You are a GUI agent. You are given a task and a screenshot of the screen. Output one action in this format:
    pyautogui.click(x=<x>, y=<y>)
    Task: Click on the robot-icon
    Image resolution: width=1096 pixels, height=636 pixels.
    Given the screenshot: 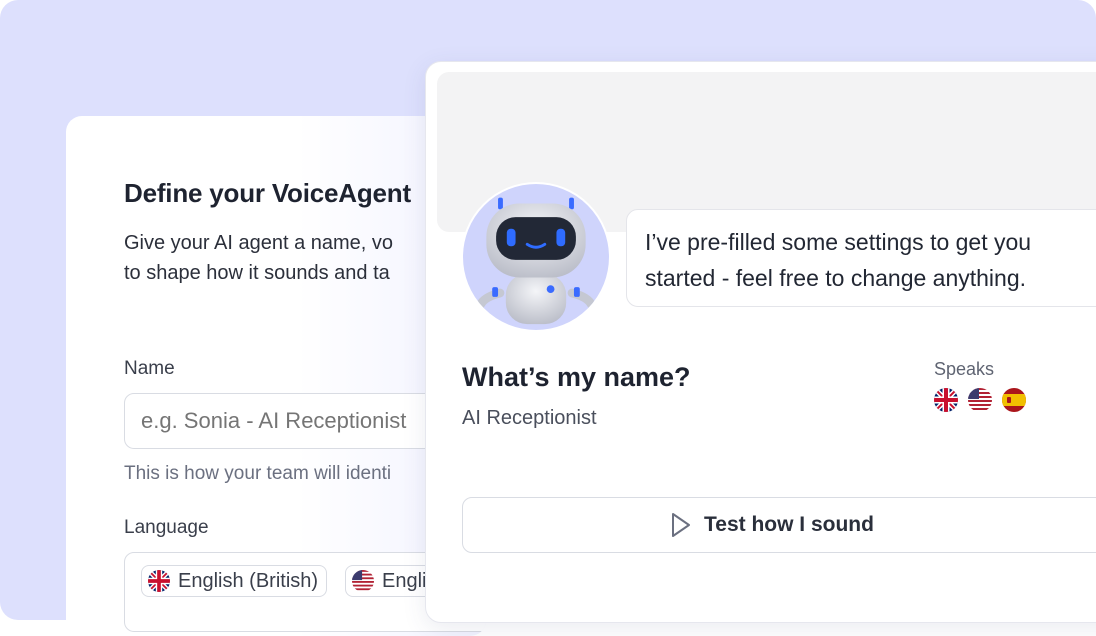 What is the action you would take?
    pyautogui.click(x=536, y=261)
    